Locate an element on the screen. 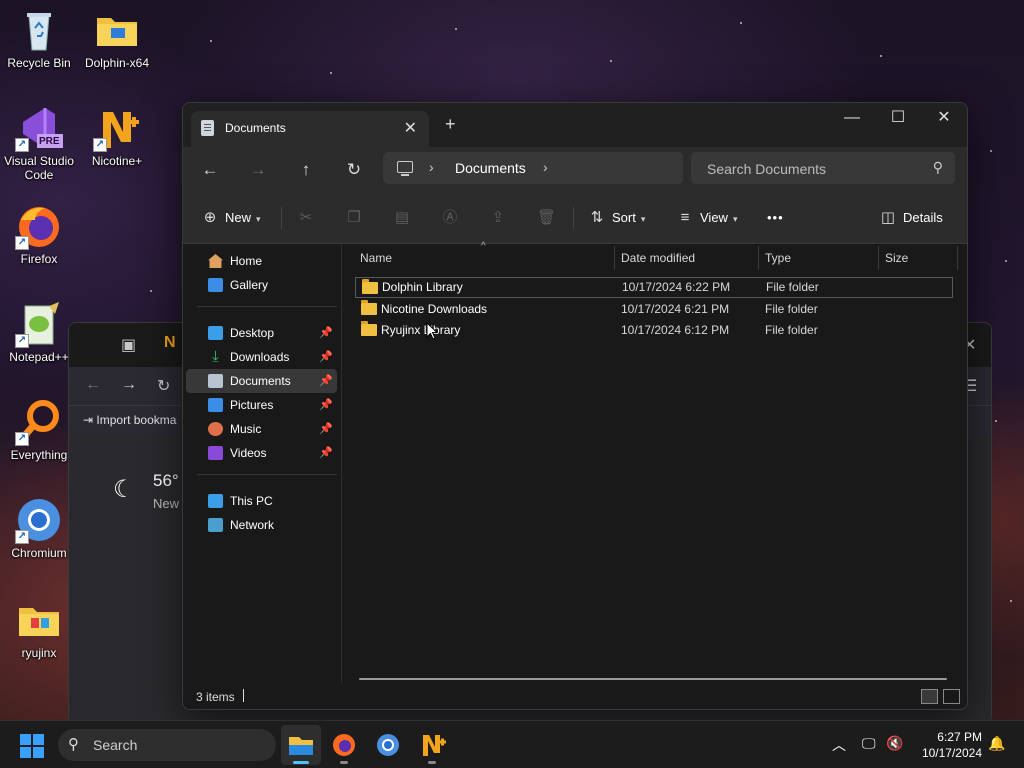  breadcrumb-documents: Documents is located at coordinates (490, 168).